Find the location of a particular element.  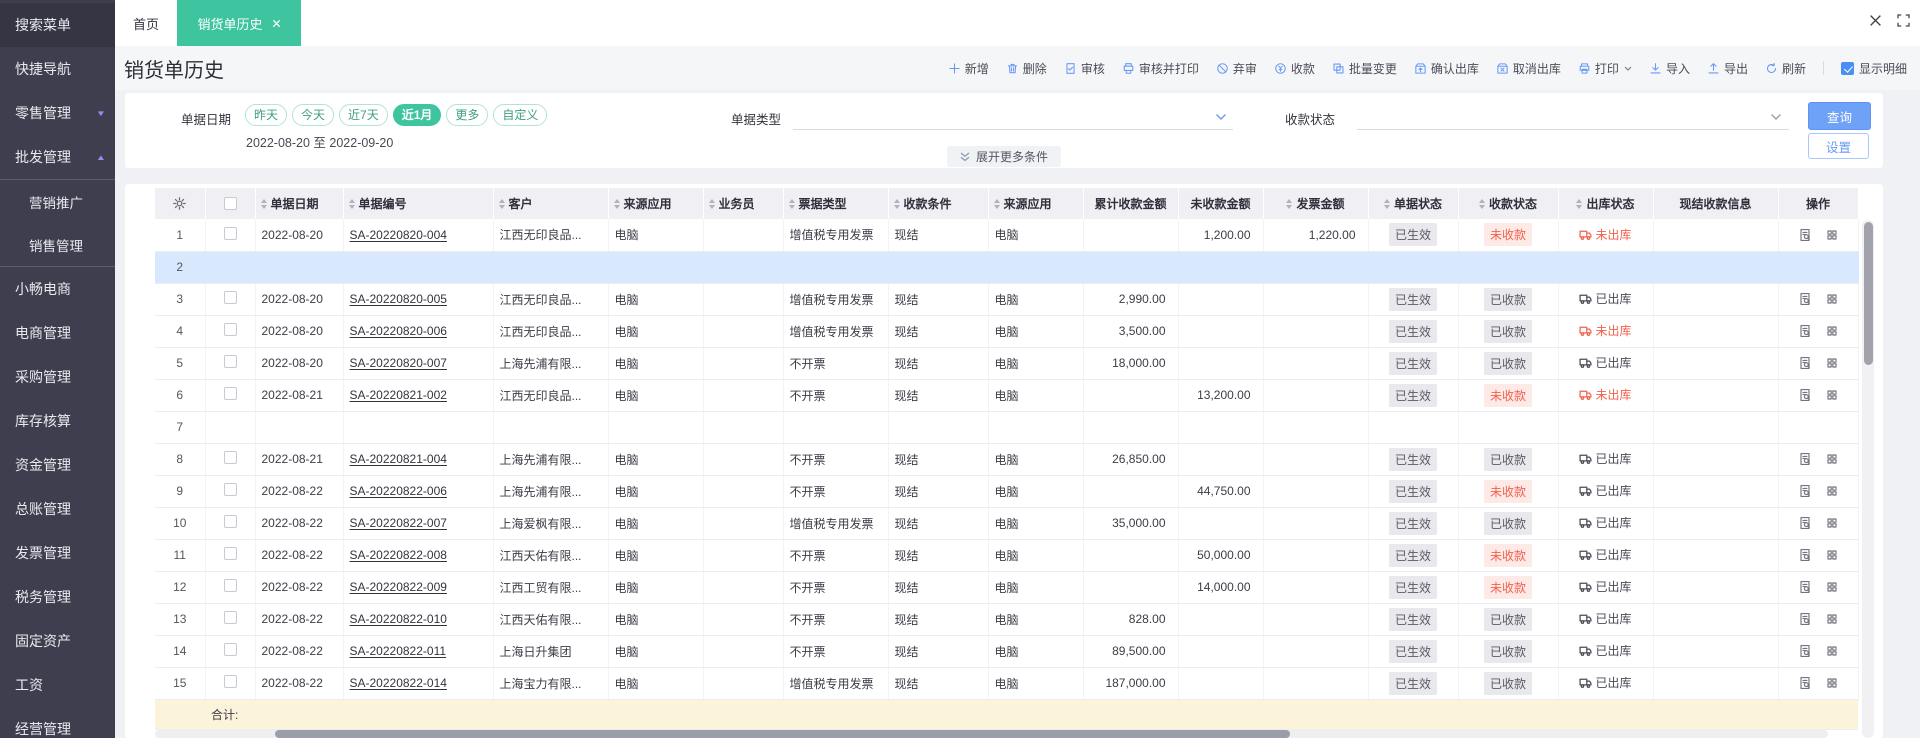

toolbar-import-button: 导入 is located at coordinates (1669, 68).